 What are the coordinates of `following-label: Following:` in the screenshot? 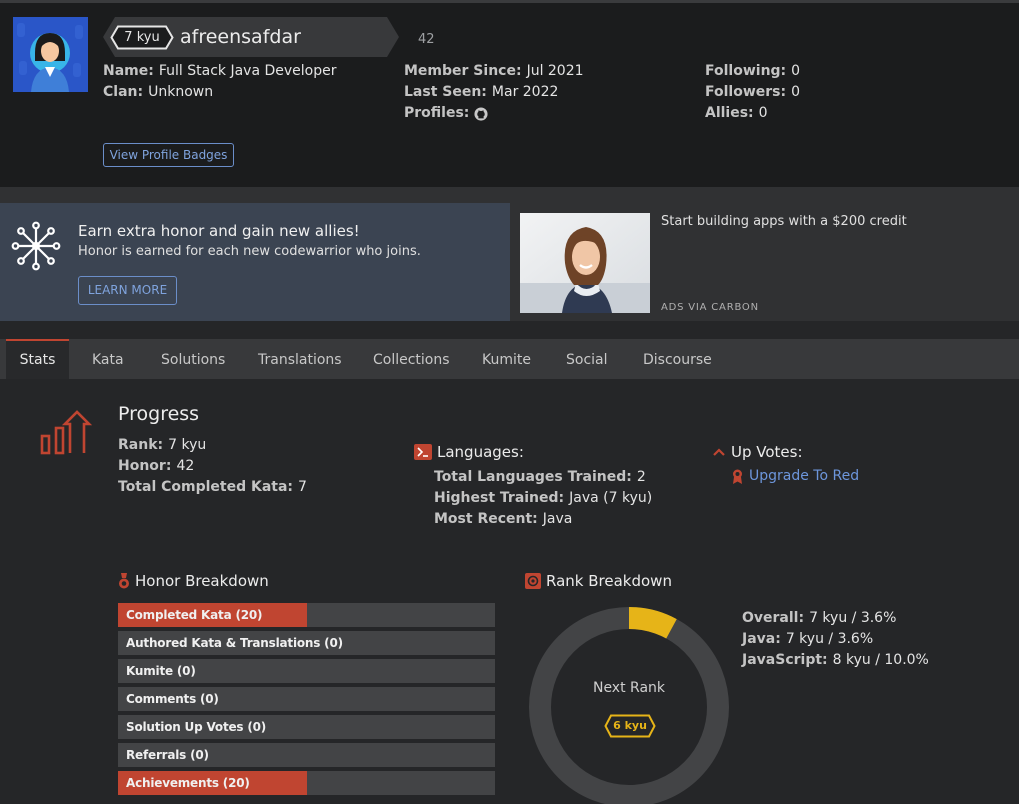 It's located at (746, 71).